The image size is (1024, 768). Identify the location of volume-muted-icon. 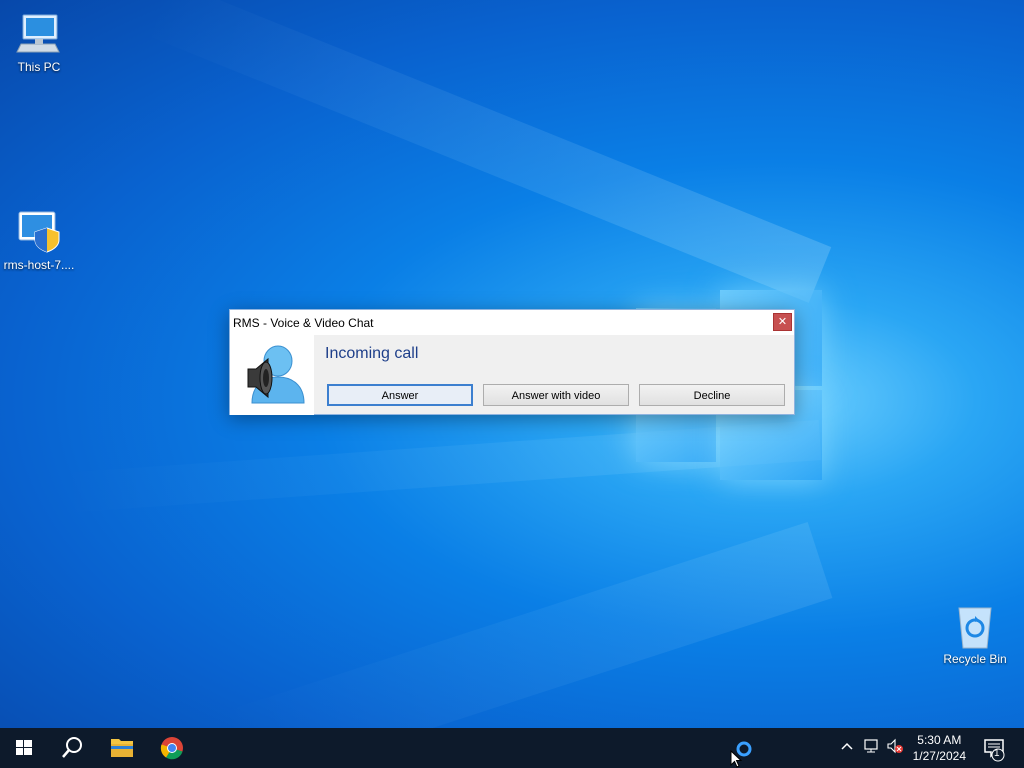
(895, 746).